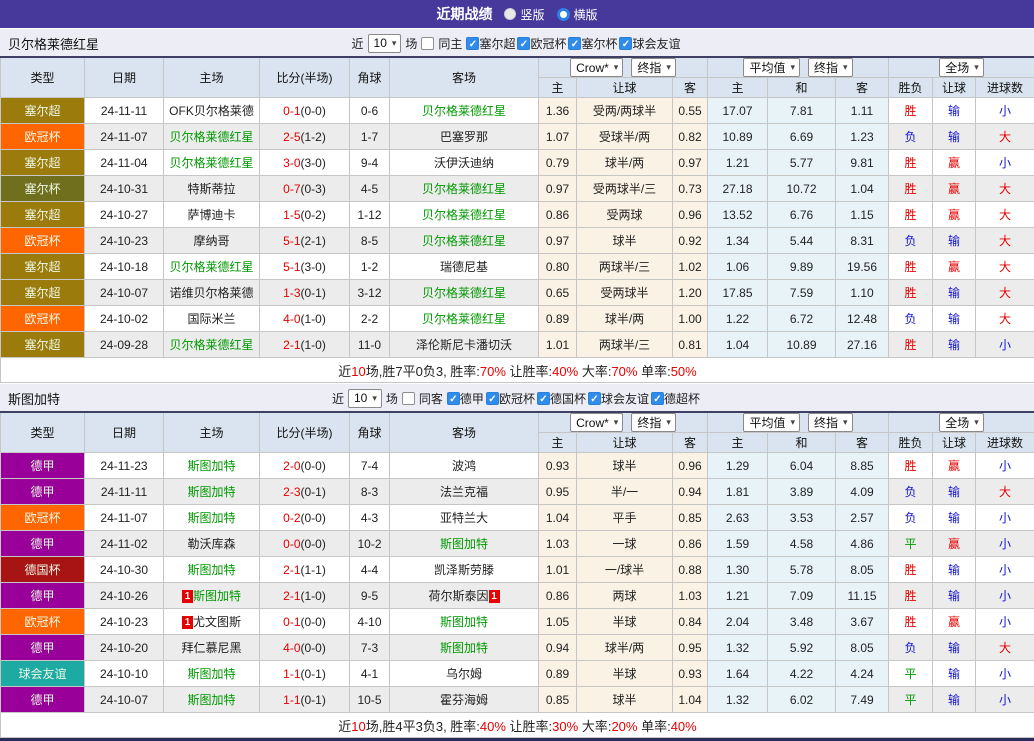 This screenshot has width=1034, height=741. What do you see at coordinates (344, 371) in the screenshot?
I see `summary-text: 近` at bounding box center [344, 371].